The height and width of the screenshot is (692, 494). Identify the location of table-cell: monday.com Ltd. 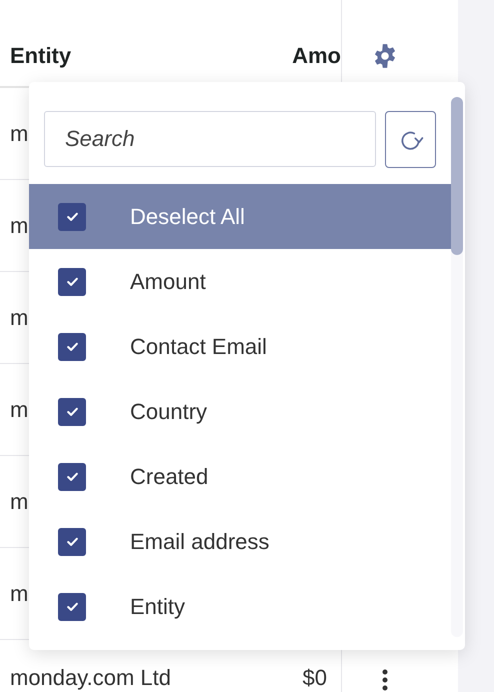
(91, 678).